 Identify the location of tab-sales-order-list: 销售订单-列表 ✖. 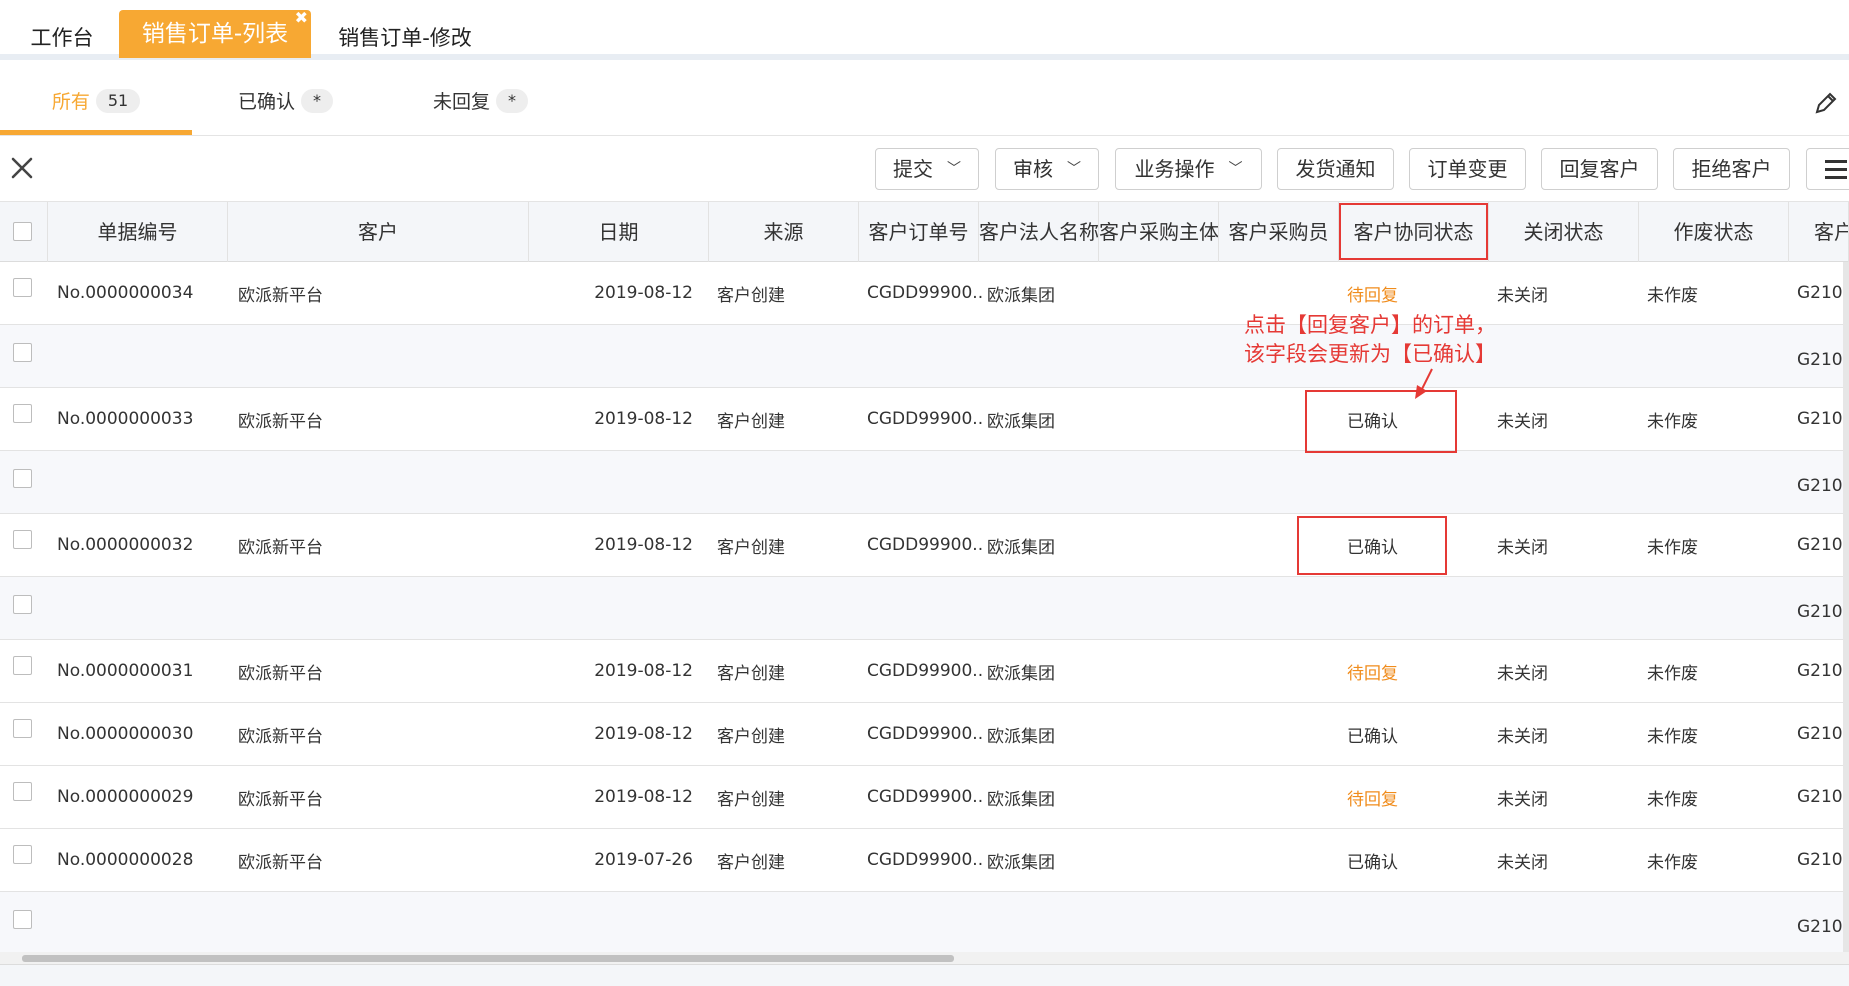
(215, 33).